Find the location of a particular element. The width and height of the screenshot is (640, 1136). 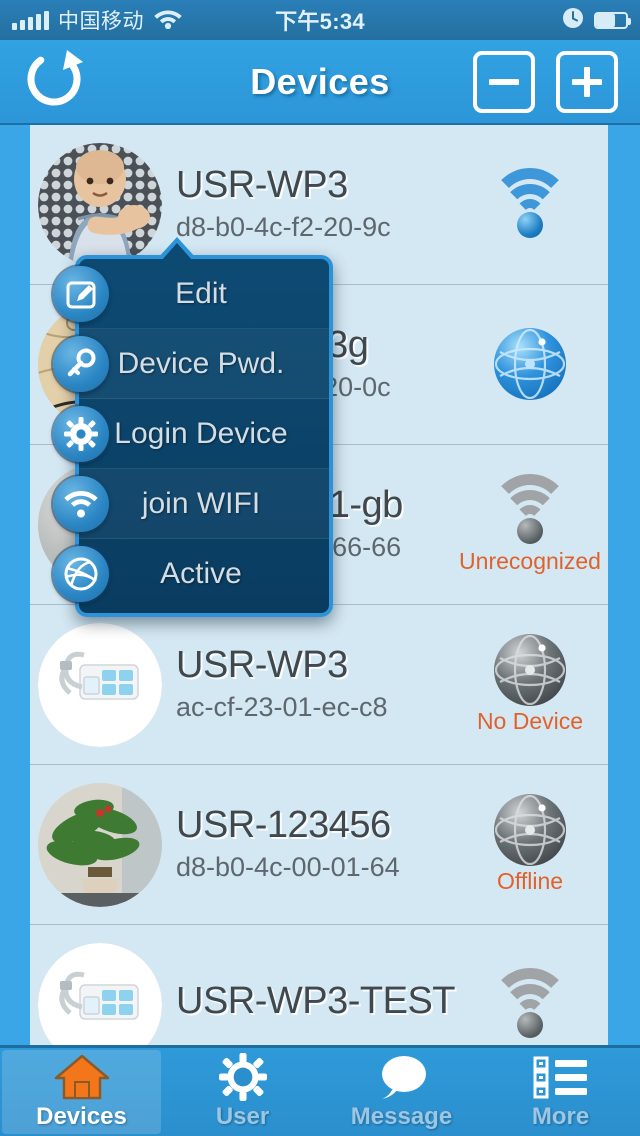

tab-bar: Devices User Message More is located at coordinates (320, 1090).